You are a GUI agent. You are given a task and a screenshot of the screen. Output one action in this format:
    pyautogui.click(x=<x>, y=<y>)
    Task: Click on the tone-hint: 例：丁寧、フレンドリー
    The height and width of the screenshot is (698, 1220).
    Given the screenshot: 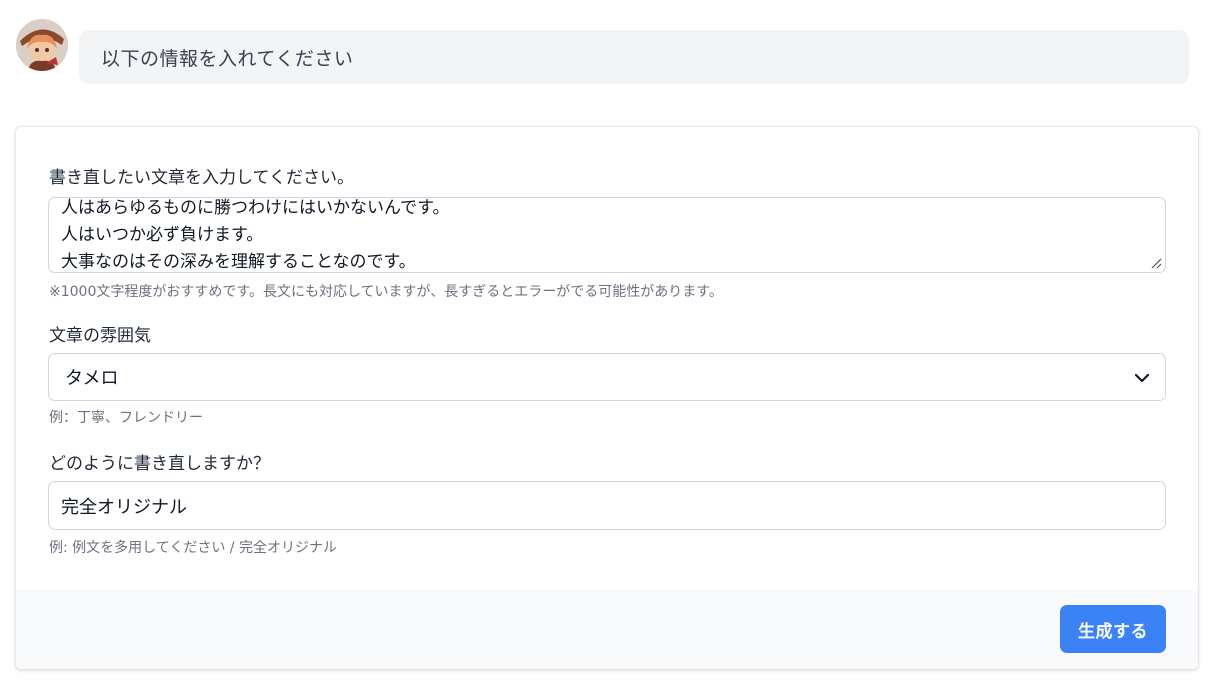 What is the action you would take?
    pyautogui.click(x=126, y=418)
    